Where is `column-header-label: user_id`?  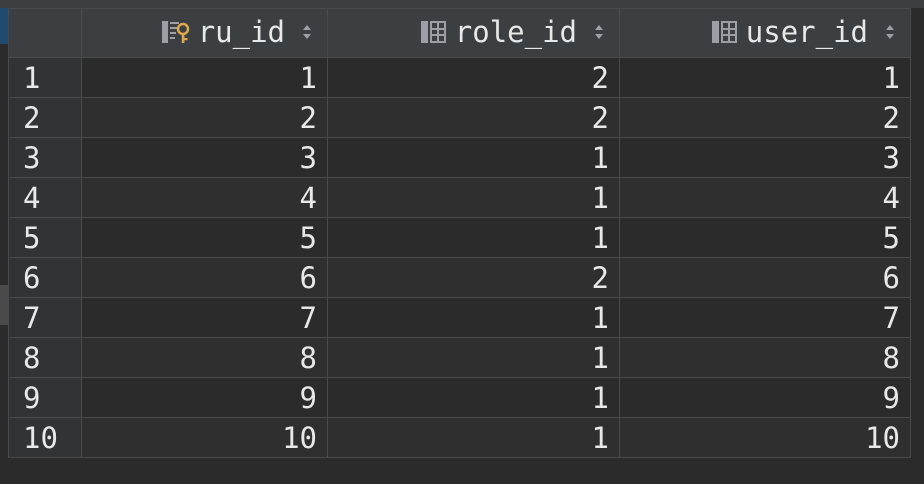 column-header-label: user_id is located at coordinates (806, 31).